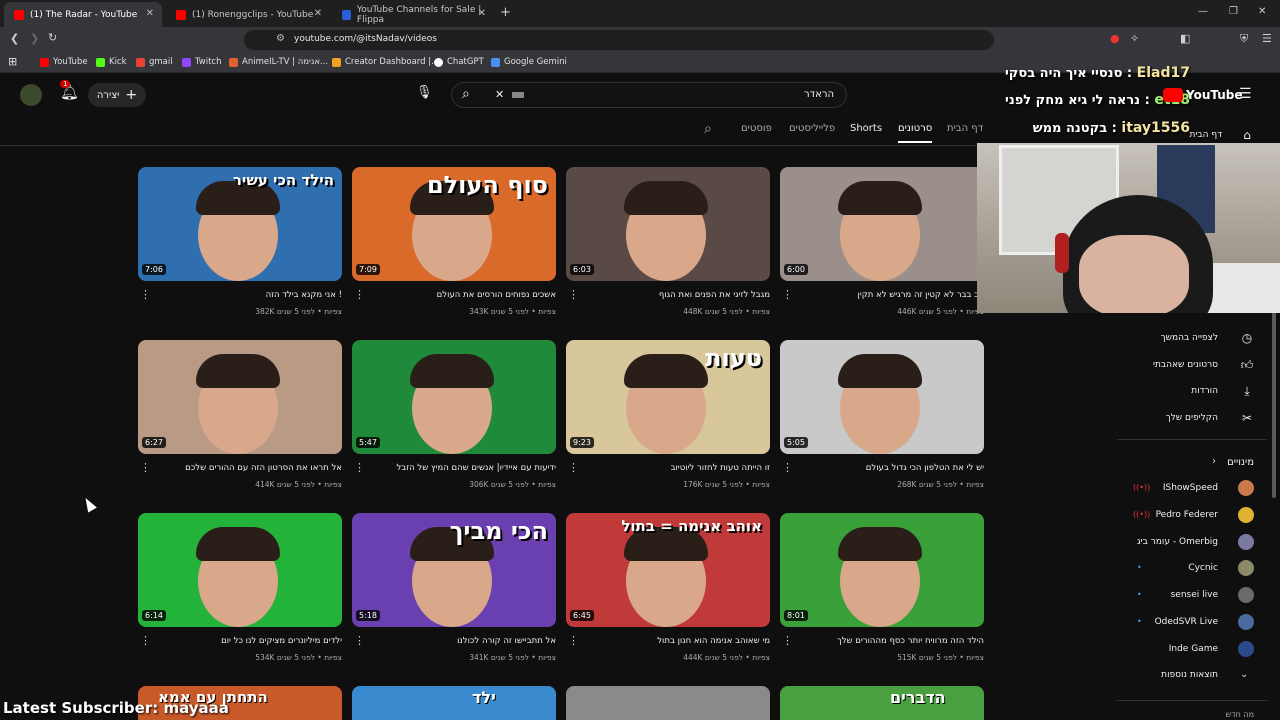  What do you see at coordinates (882, 703) in the screenshot?
I see `video-thumbnail: הדברים` at bounding box center [882, 703].